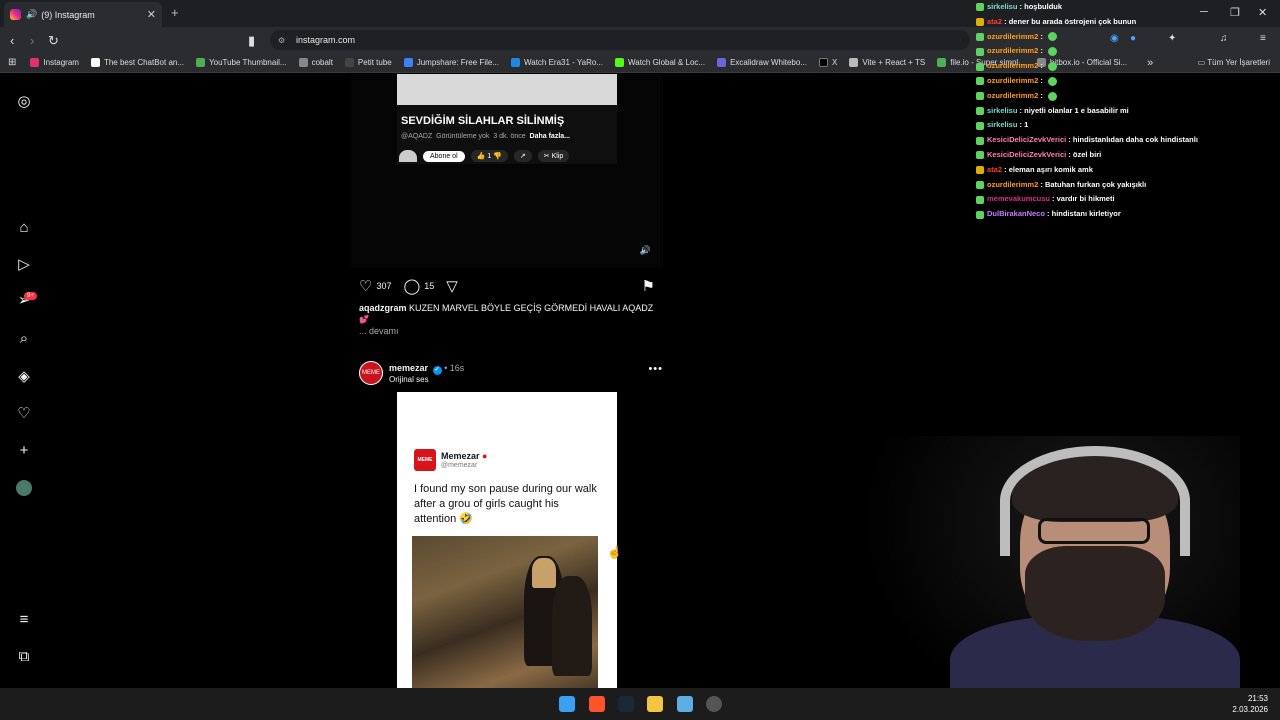 The image size is (1280, 720). What do you see at coordinates (505, 612) in the screenshot?
I see `tweet-video-frame` at bounding box center [505, 612].